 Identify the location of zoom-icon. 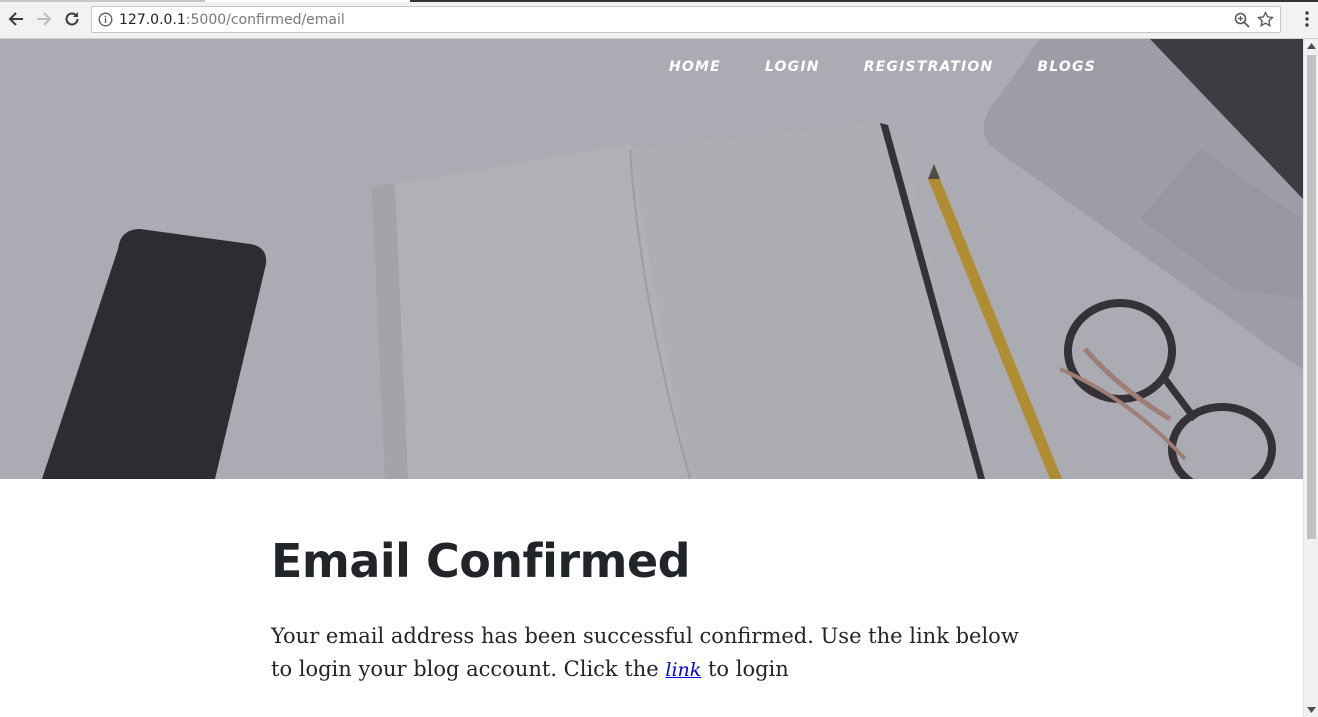
(1242, 20).